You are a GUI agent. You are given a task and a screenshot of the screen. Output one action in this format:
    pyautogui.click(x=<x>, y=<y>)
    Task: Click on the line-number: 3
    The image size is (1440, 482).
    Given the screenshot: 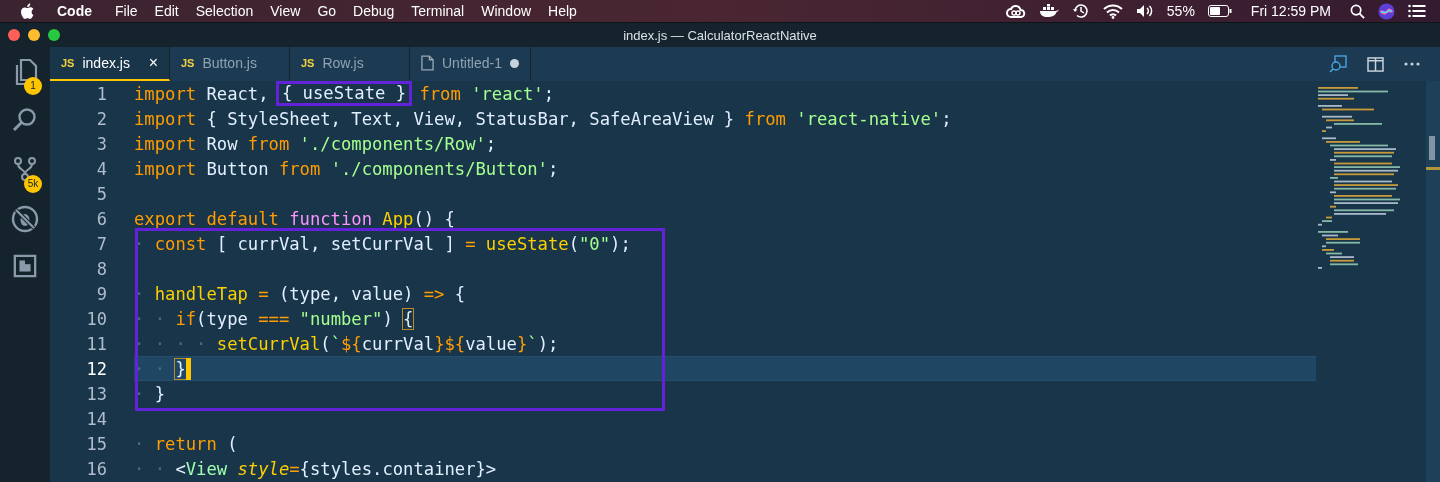 What is the action you would take?
    pyautogui.click(x=101, y=143)
    